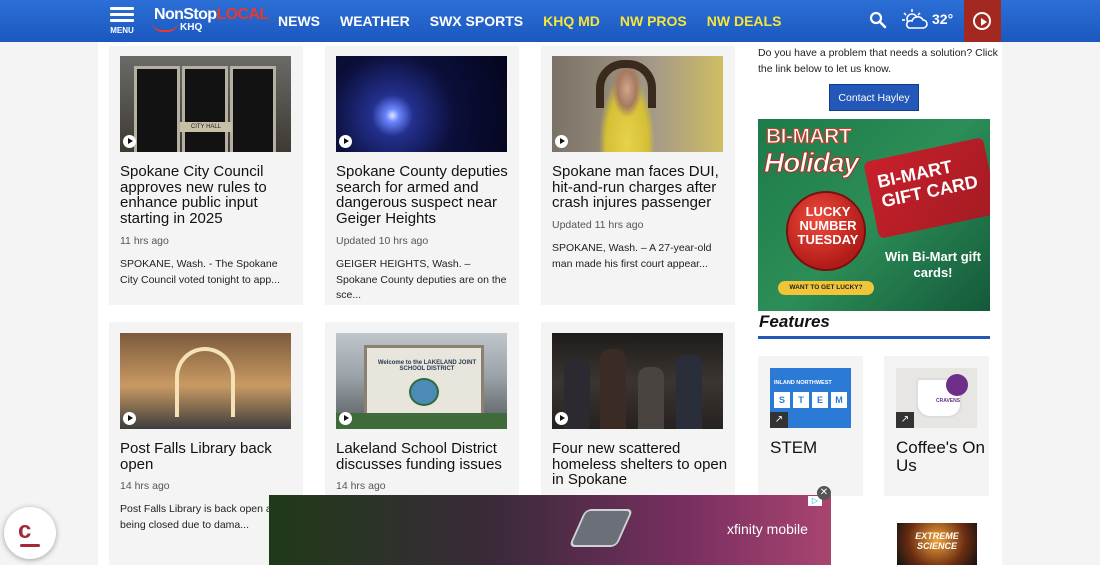 The height and width of the screenshot is (565, 1100). What do you see at coordinates (815, 448) in the screenshot?
I see `feature-title: STEM` at bounding box center [815, 448].